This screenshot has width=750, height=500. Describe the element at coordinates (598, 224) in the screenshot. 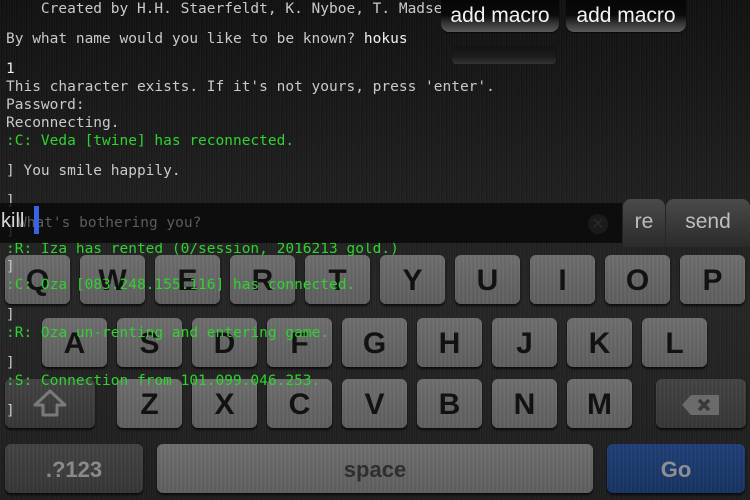

I see `clear-circle-icon: ✕` at that location.